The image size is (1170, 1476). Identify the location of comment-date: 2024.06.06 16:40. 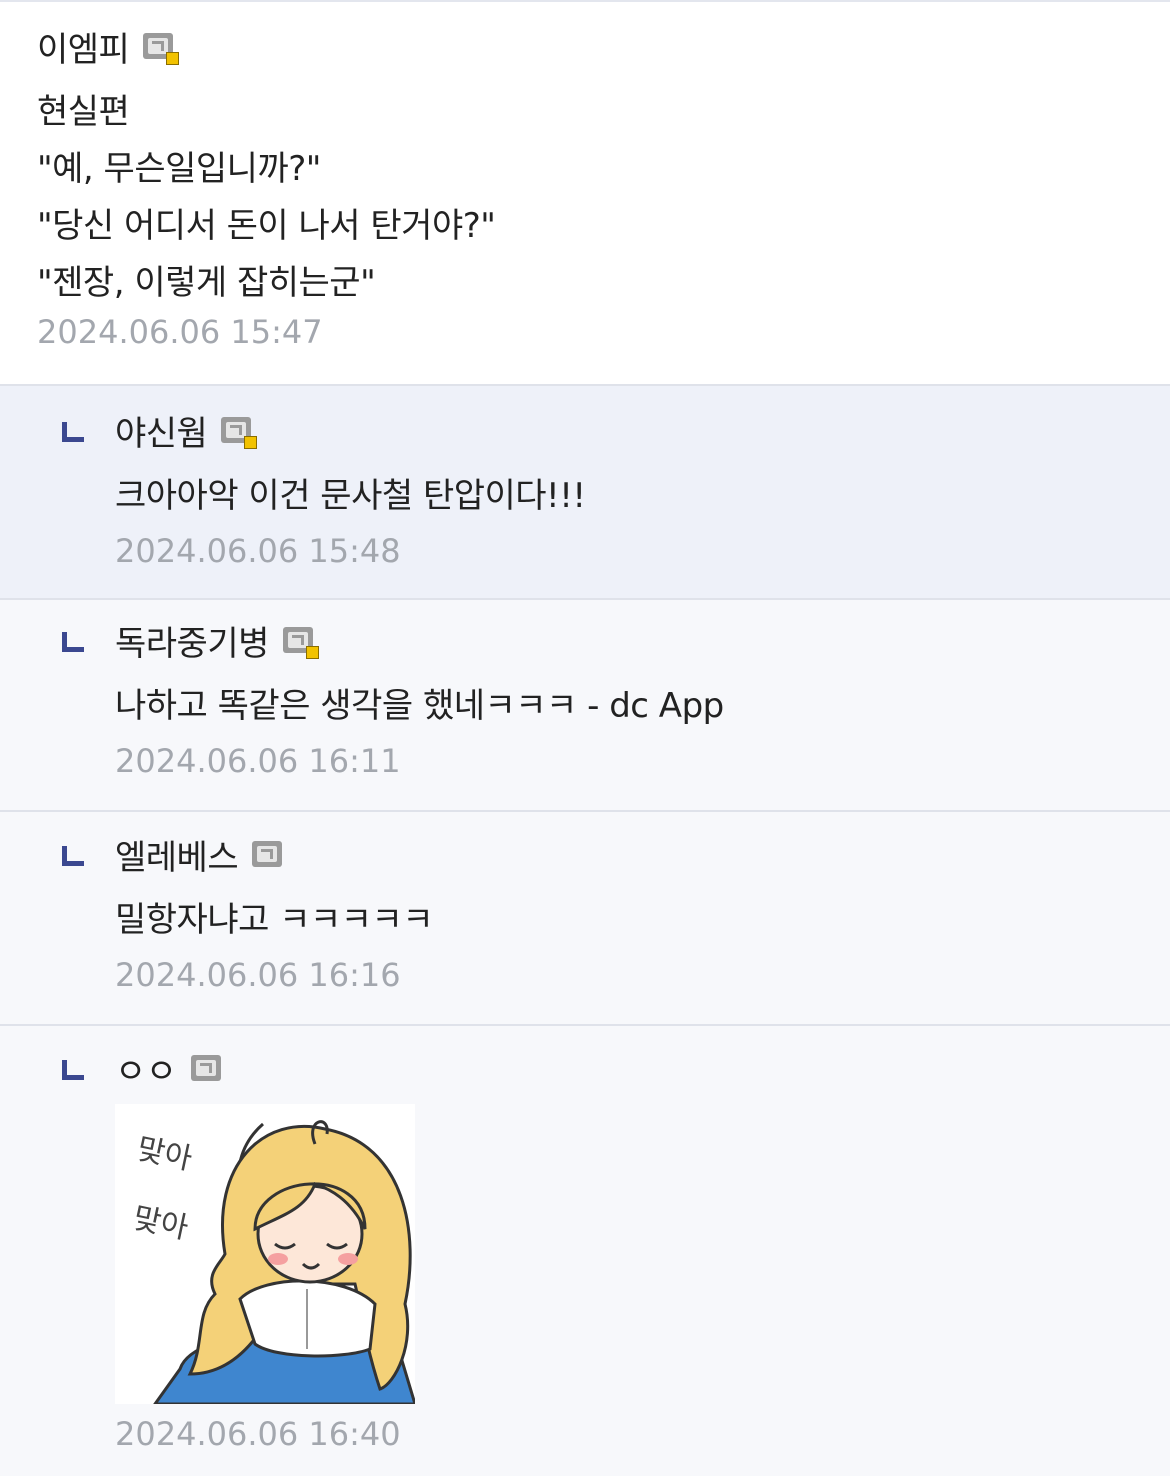
(258, 1434).